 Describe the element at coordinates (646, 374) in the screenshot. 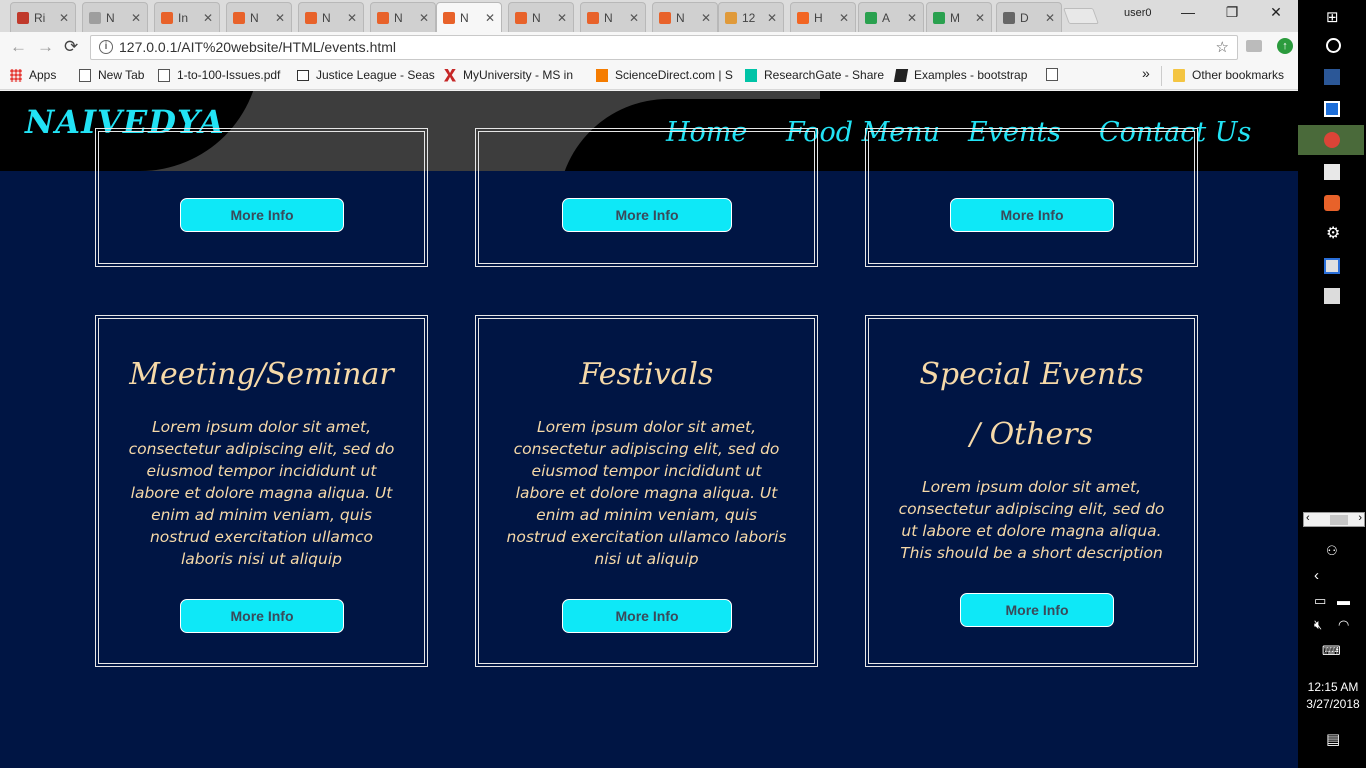

I see `card-title: Festivals` at that location.